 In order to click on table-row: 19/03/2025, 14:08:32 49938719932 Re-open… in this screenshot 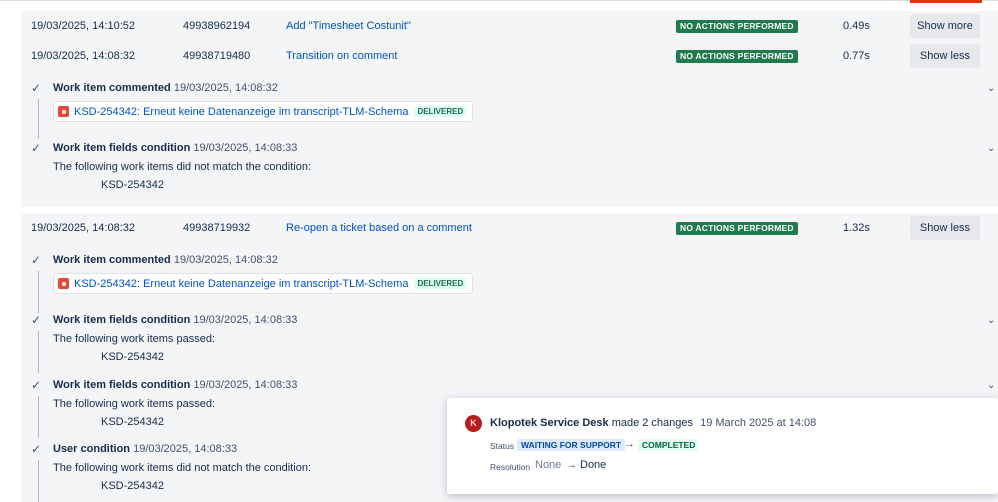, I will do `click(509, 228)`.